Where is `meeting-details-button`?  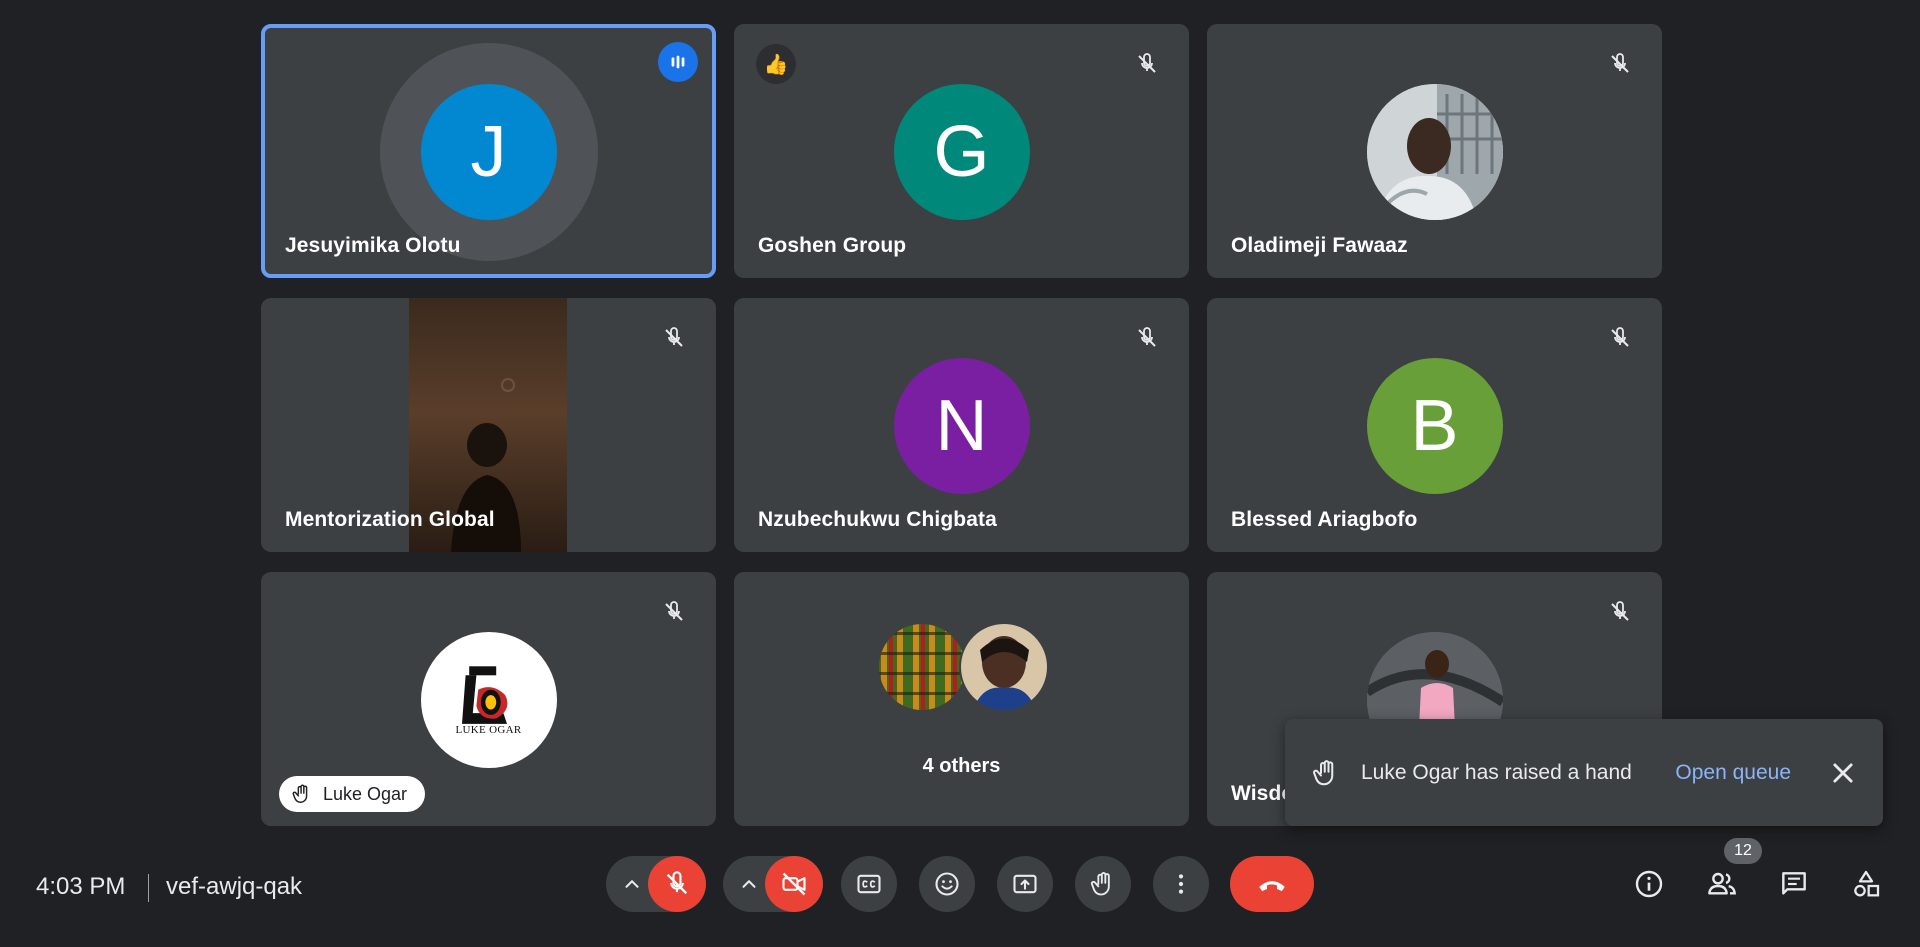
meeting-details-button is located at coordinates (1649, 884).